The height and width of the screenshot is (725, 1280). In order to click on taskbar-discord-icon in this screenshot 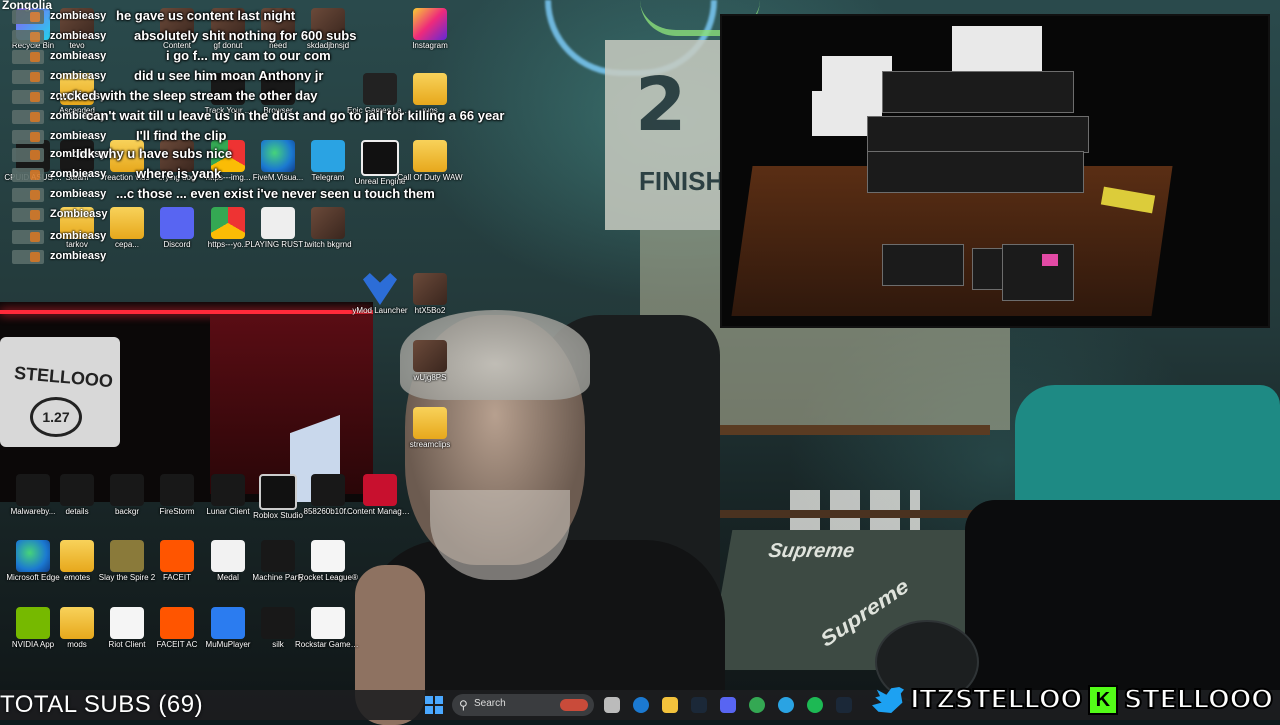, I will do `click(728, 705)`.